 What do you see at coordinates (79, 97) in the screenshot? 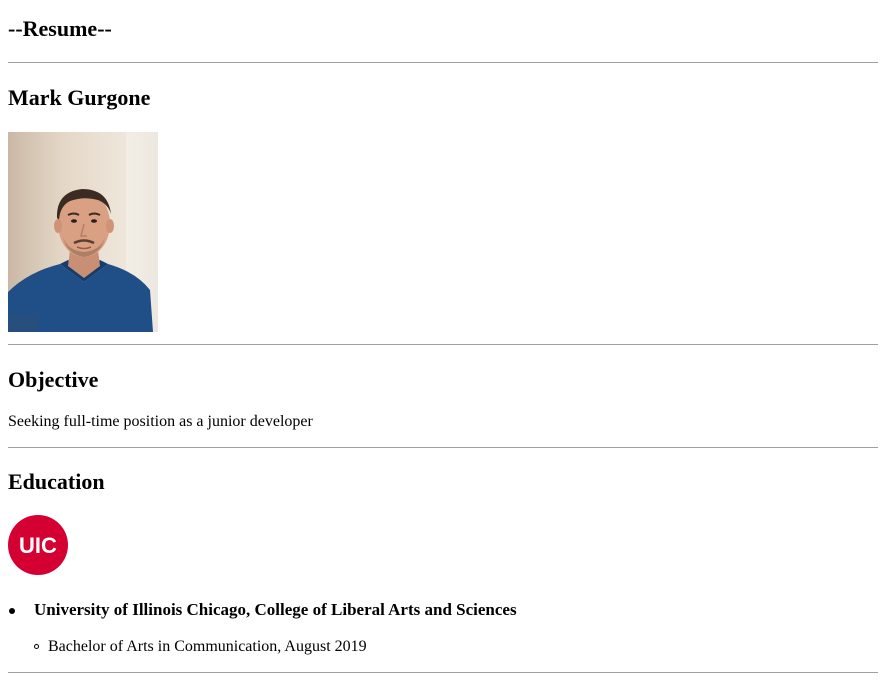
I see `profile-name: Mark Gurgone` at bounding box center [79, 97].